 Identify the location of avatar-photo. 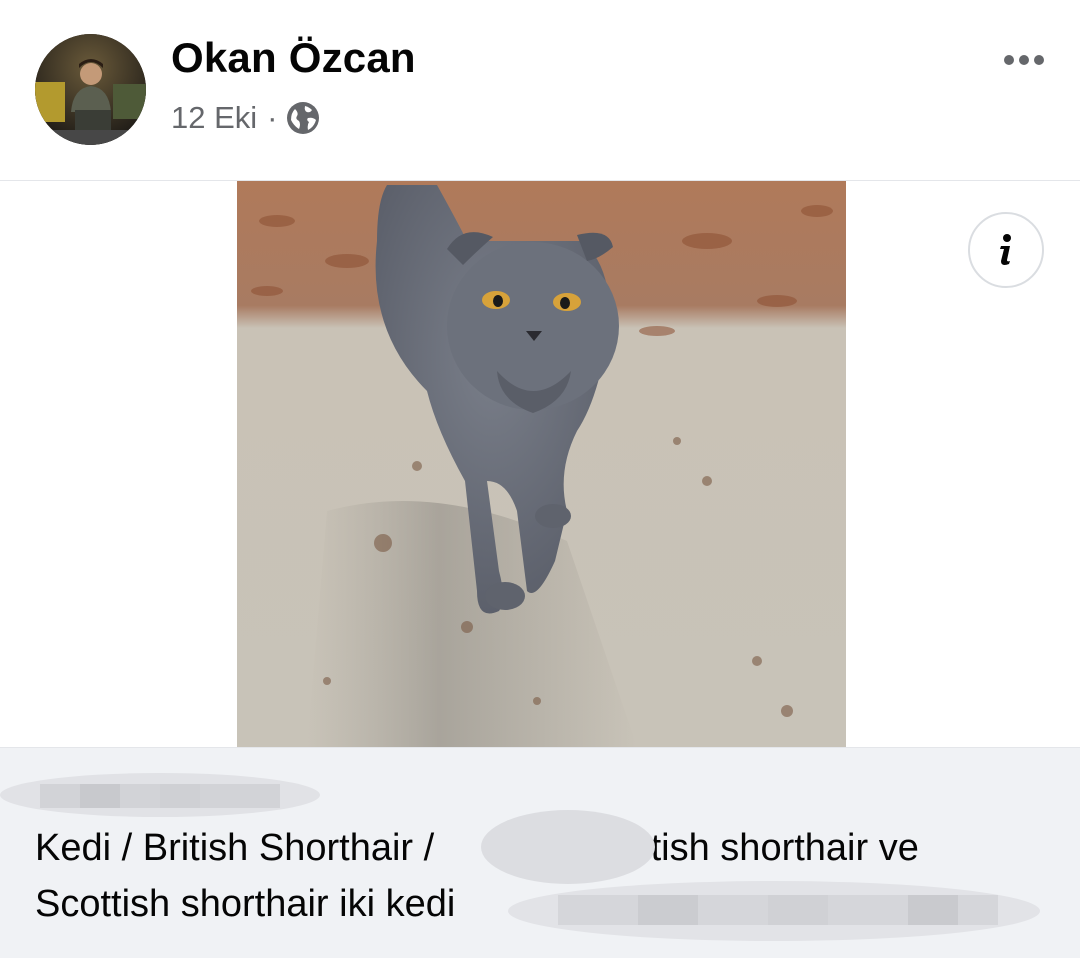
(90, 89).